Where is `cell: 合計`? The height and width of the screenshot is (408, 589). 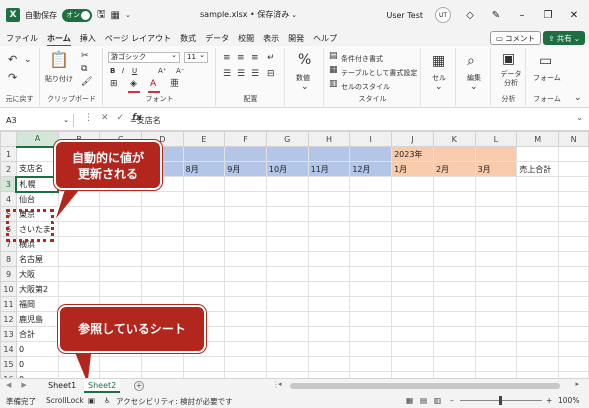 cell: 合計 is located at coordinates (37, 334).